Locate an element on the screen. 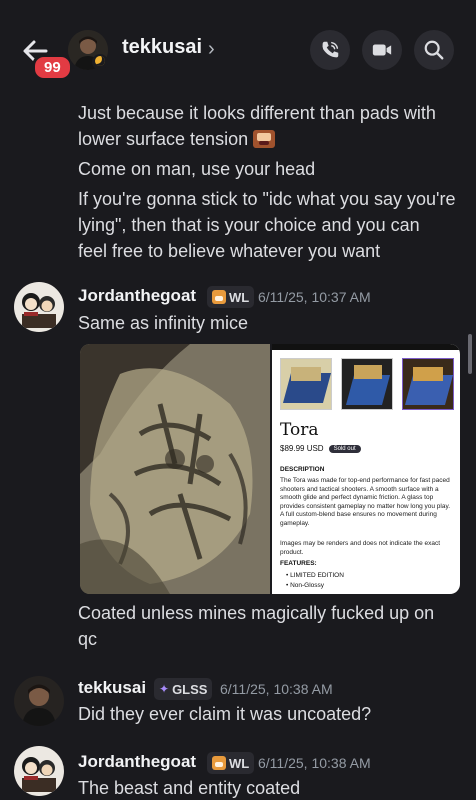 Image resolution: width=476 pixels, height=800 pixels. guild-tag-label: GLSS is located at coordinates (190, 689).